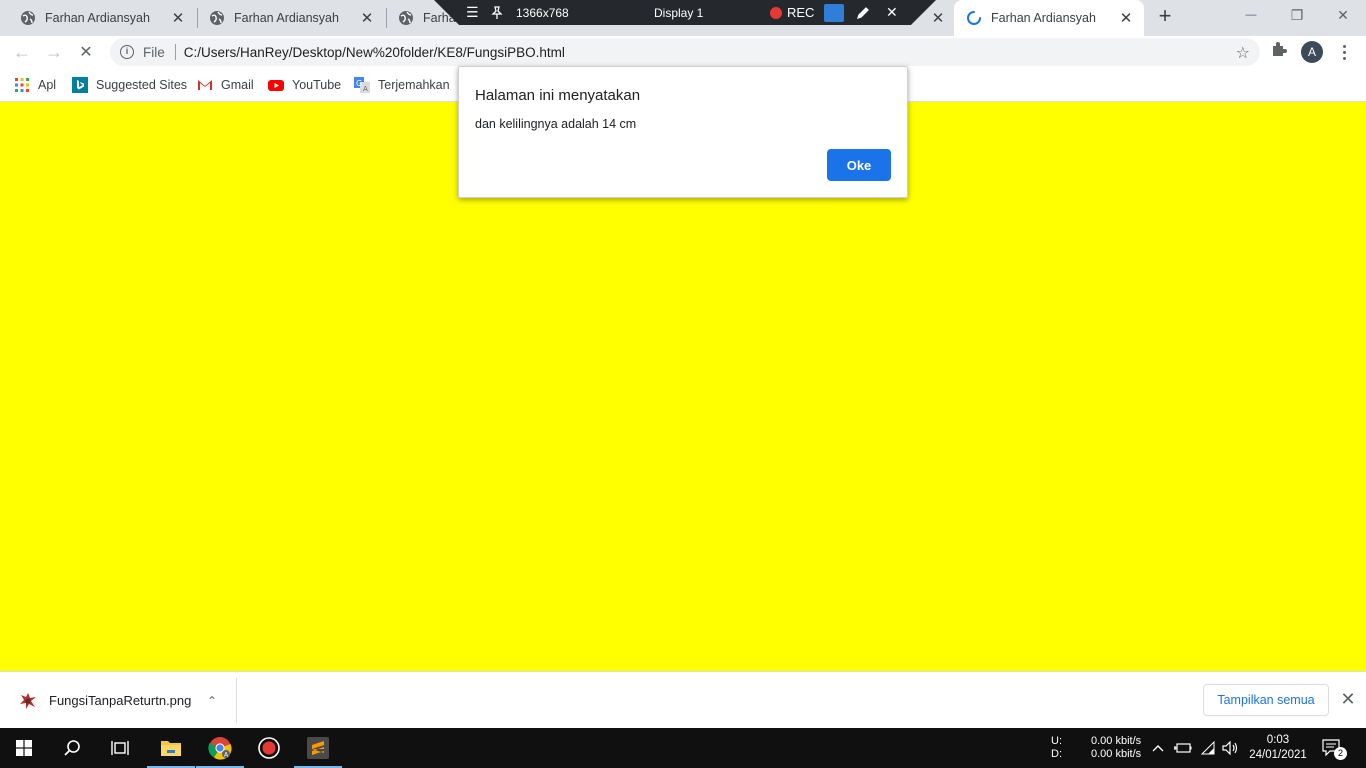  Describe the element at coordinates (1278, 755) in the screenshot. I see `clock-date: 24/01/2021` at that location.